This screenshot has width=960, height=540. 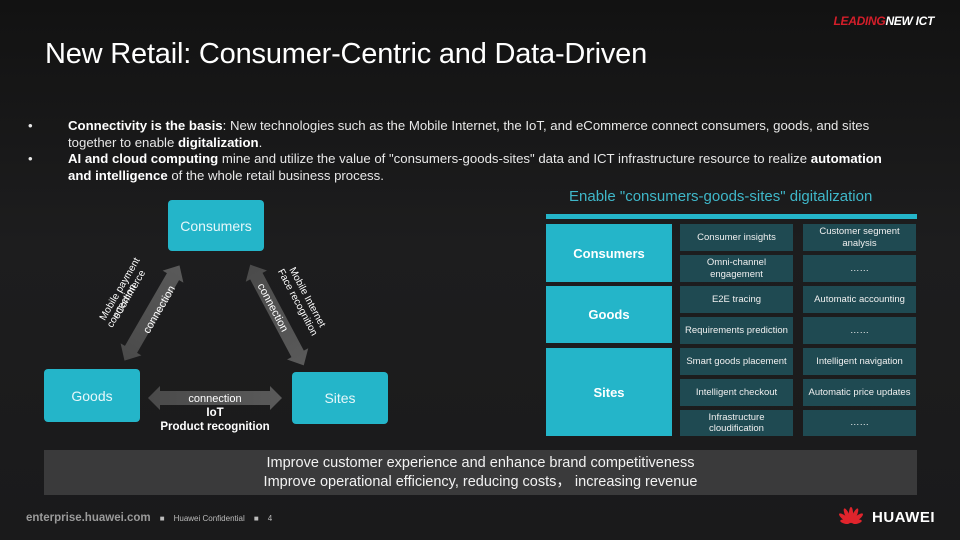 What do you see at coordinates (209, 518) in the screenshot?
I see `footer-confidential: Huawei Confidential` at bounding box center [209, 518].